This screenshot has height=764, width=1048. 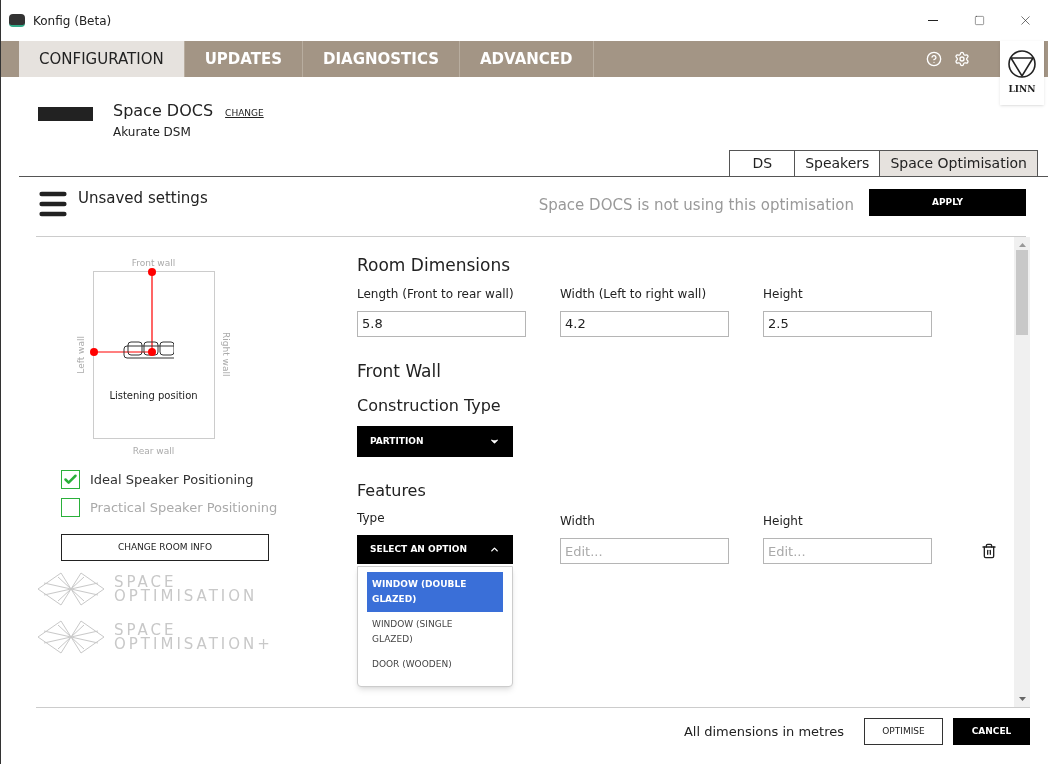 I want to click on scroll-down-icon, so click(x=1022, y=699).